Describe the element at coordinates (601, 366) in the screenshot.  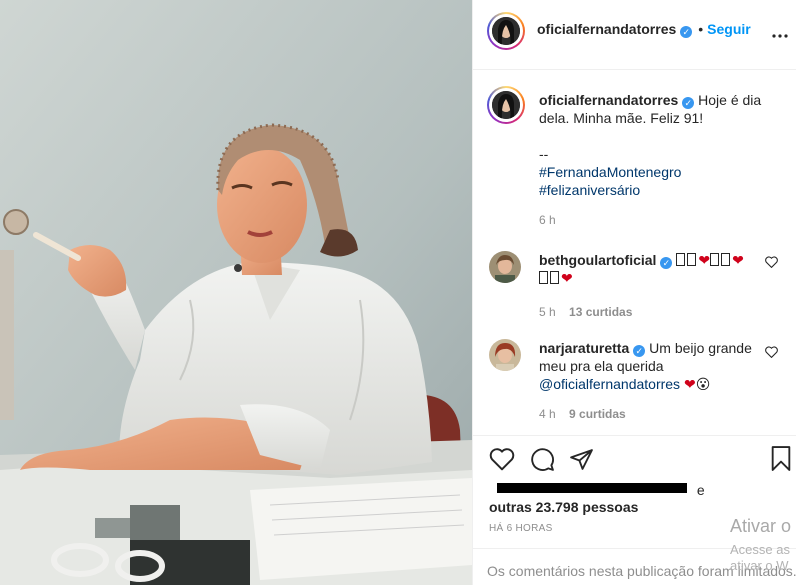
I see `comment-text-2: meu pra ela querida` at that location.